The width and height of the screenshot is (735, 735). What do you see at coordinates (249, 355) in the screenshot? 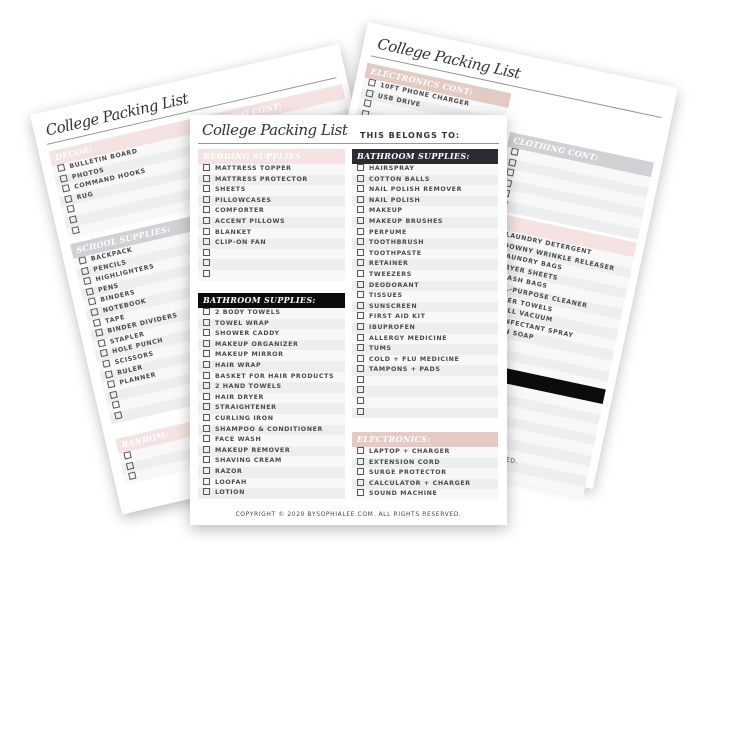
I see `item-label: MAKEUP MIRROR` at bounding box center [249, 355].